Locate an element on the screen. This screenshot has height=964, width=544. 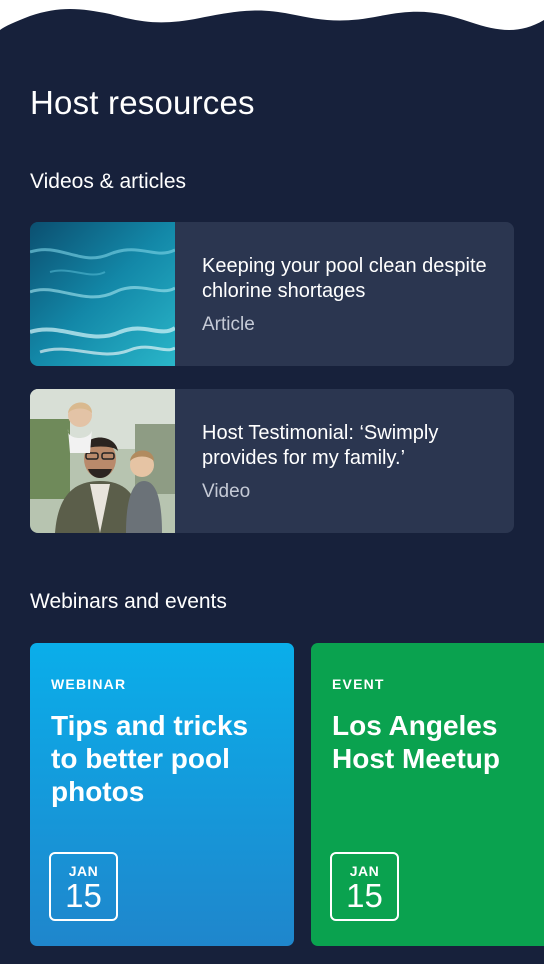
top-wave-decoration is located at coordinates (272, 15).